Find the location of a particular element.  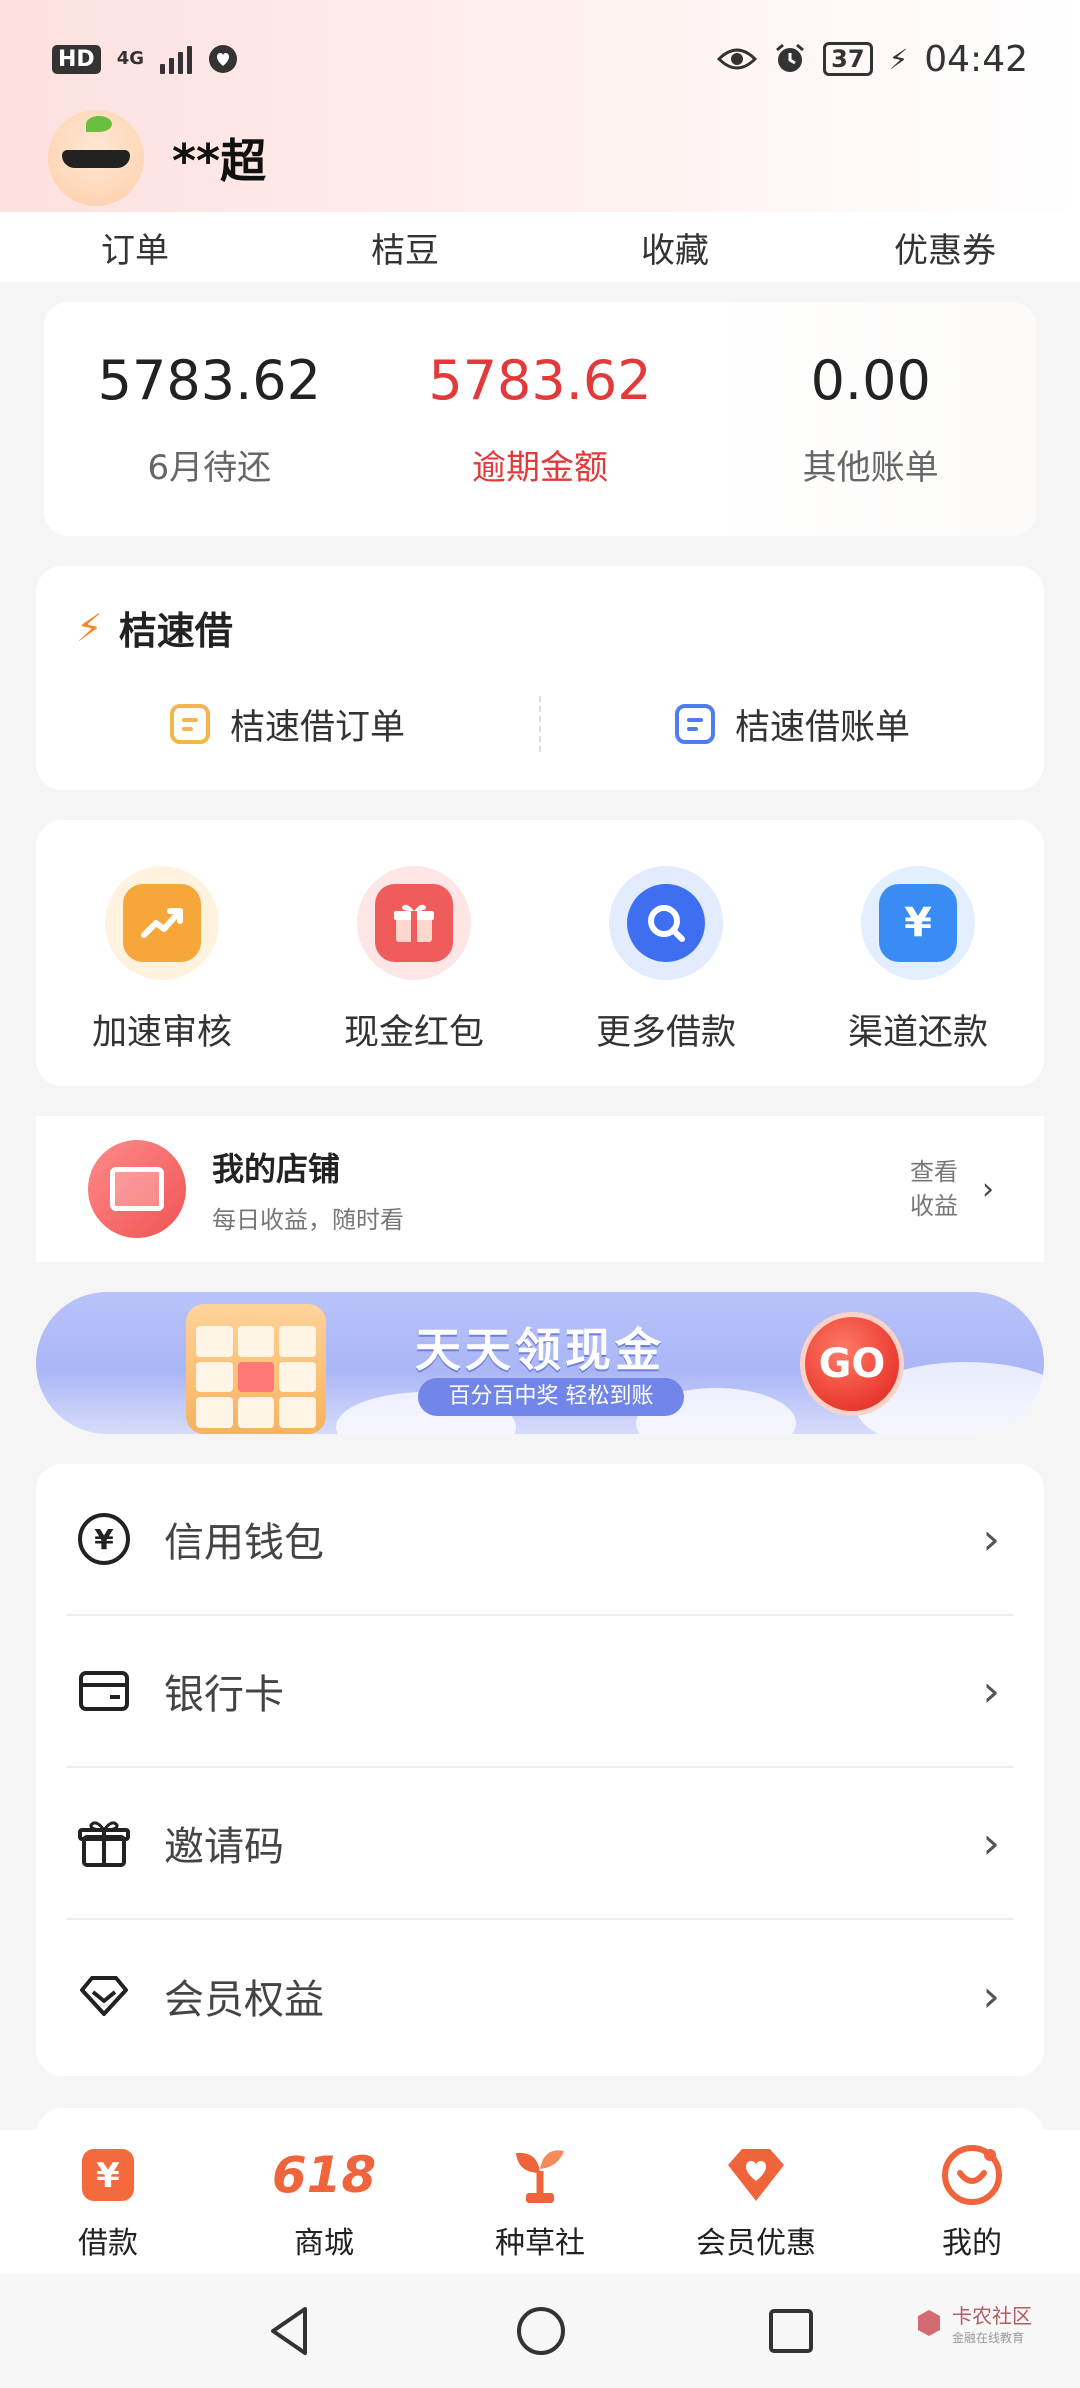

quick-tab-orders: 订单 is located at coordinates (135, 247).